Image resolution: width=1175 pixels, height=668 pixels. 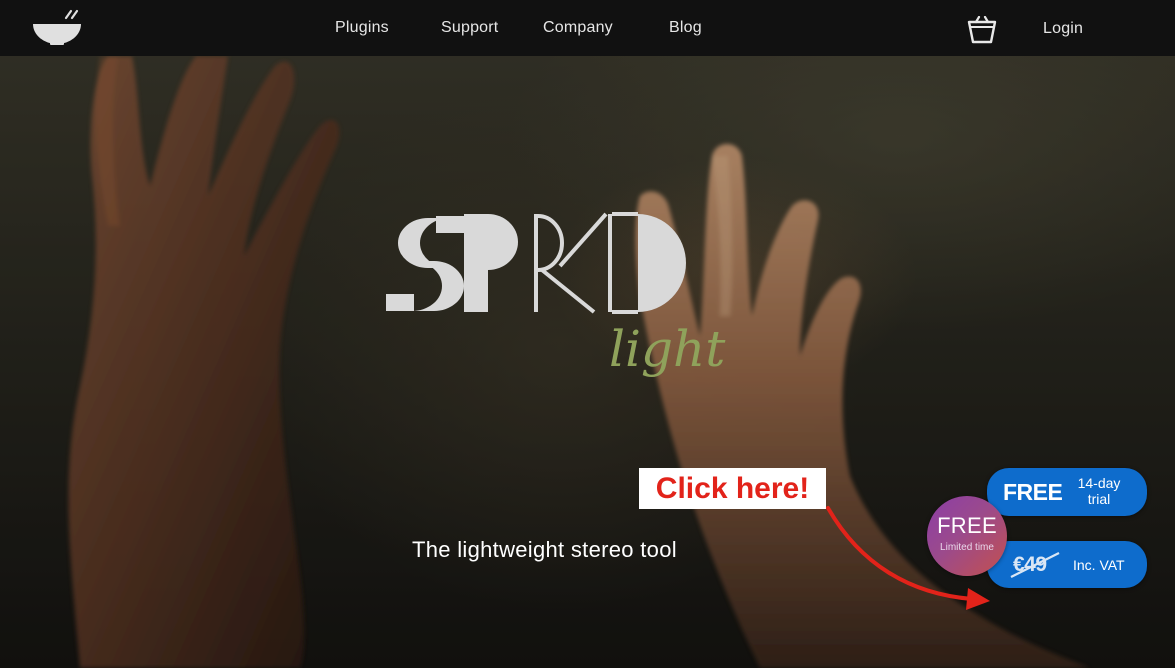 I want to click on hero-tagline: The lightweight stereo tool, so click(x=544, y=549).